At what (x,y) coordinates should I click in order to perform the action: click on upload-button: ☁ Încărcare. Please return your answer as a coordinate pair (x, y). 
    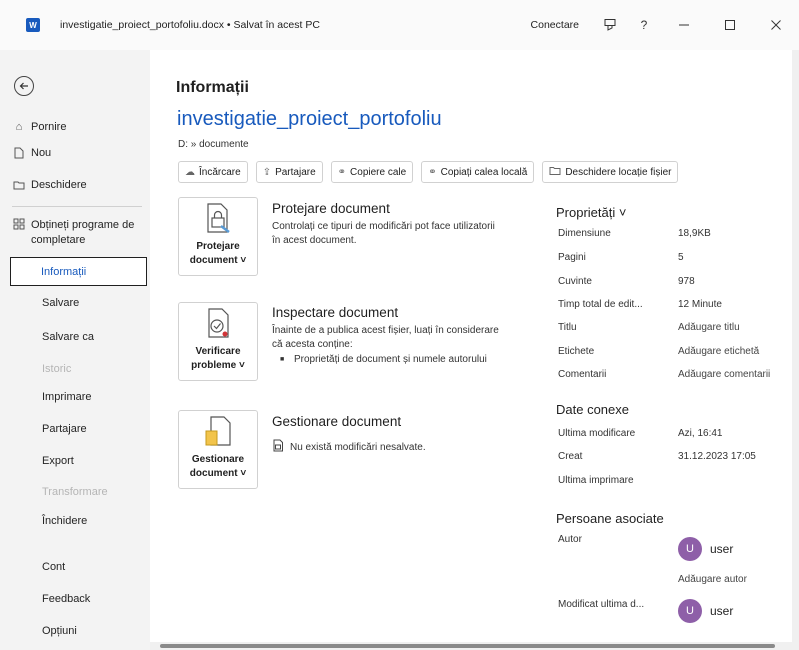
    Looking at the image, I should click on (213, 172).